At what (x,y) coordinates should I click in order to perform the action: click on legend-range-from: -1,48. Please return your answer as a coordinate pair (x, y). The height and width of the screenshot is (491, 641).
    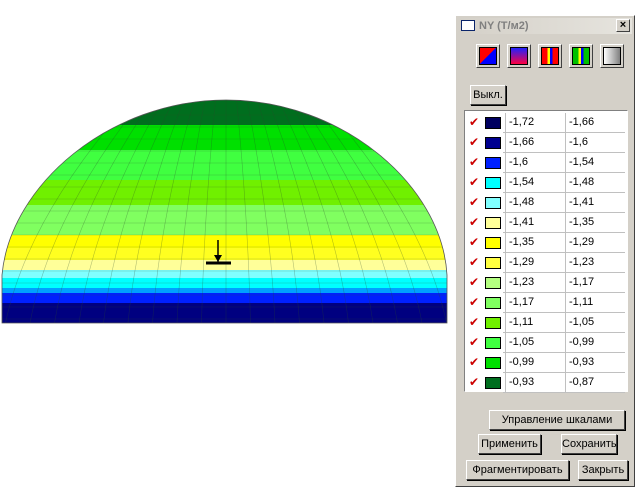
    Looking at the image, I should click on (535, 202).